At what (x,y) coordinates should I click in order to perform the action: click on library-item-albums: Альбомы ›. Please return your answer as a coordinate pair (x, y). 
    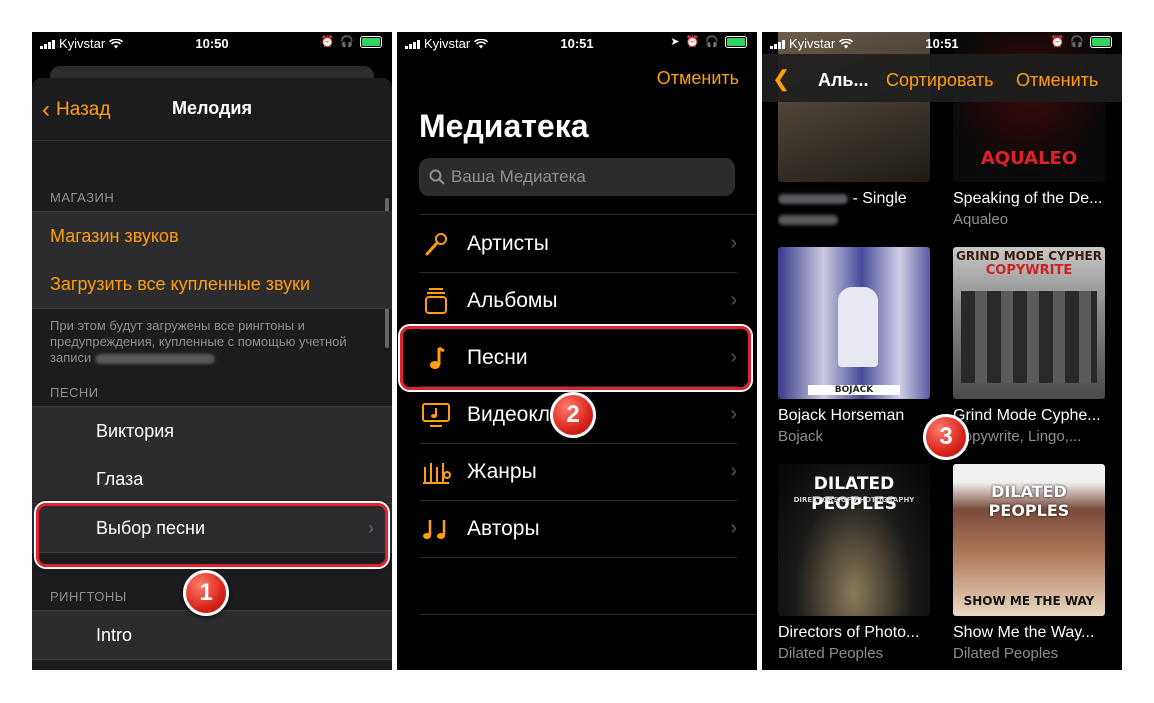
    Looking at the image, I should click on (578, 301).